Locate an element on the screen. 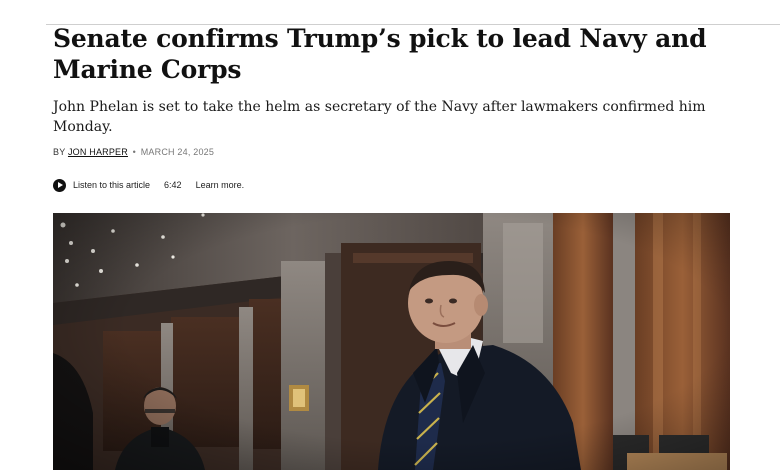 The width and height of the screenshot is (780, 470). audio-duration: 6:42 is located at coordinates (173, 185).